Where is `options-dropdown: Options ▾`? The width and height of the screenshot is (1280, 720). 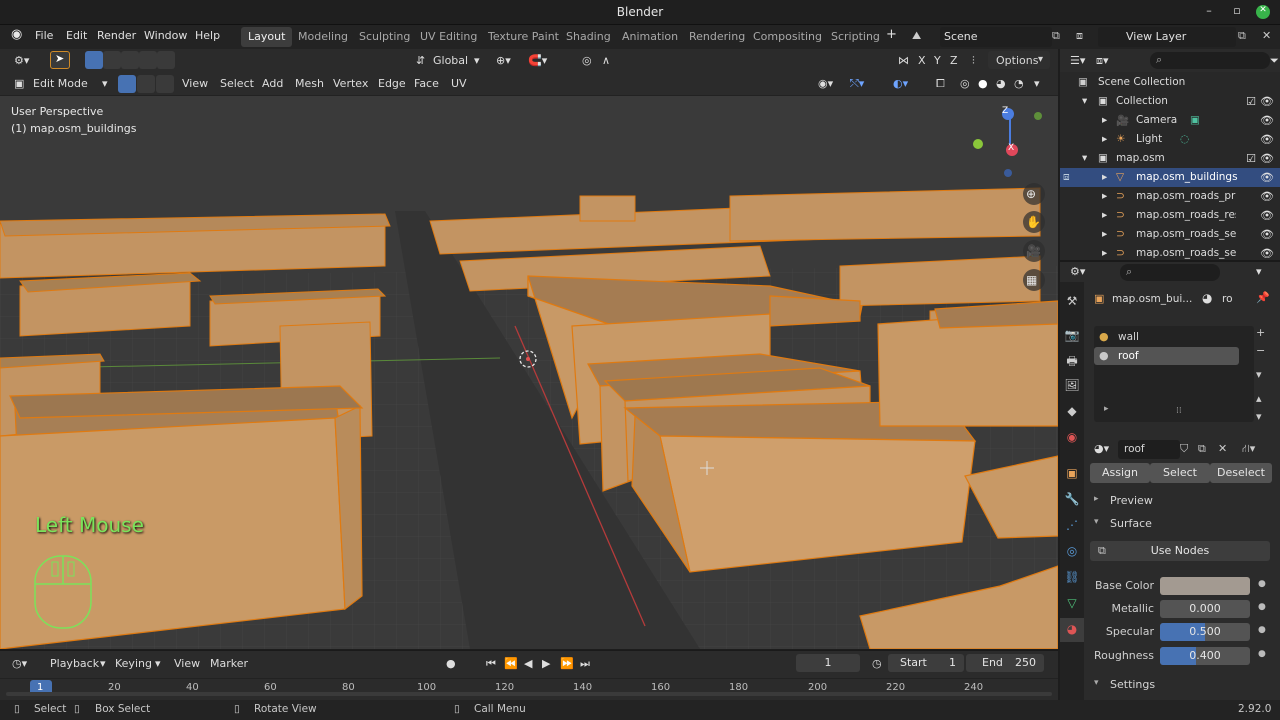 options-dropdown: Options ▾ is located at coordinates (1019, 60).